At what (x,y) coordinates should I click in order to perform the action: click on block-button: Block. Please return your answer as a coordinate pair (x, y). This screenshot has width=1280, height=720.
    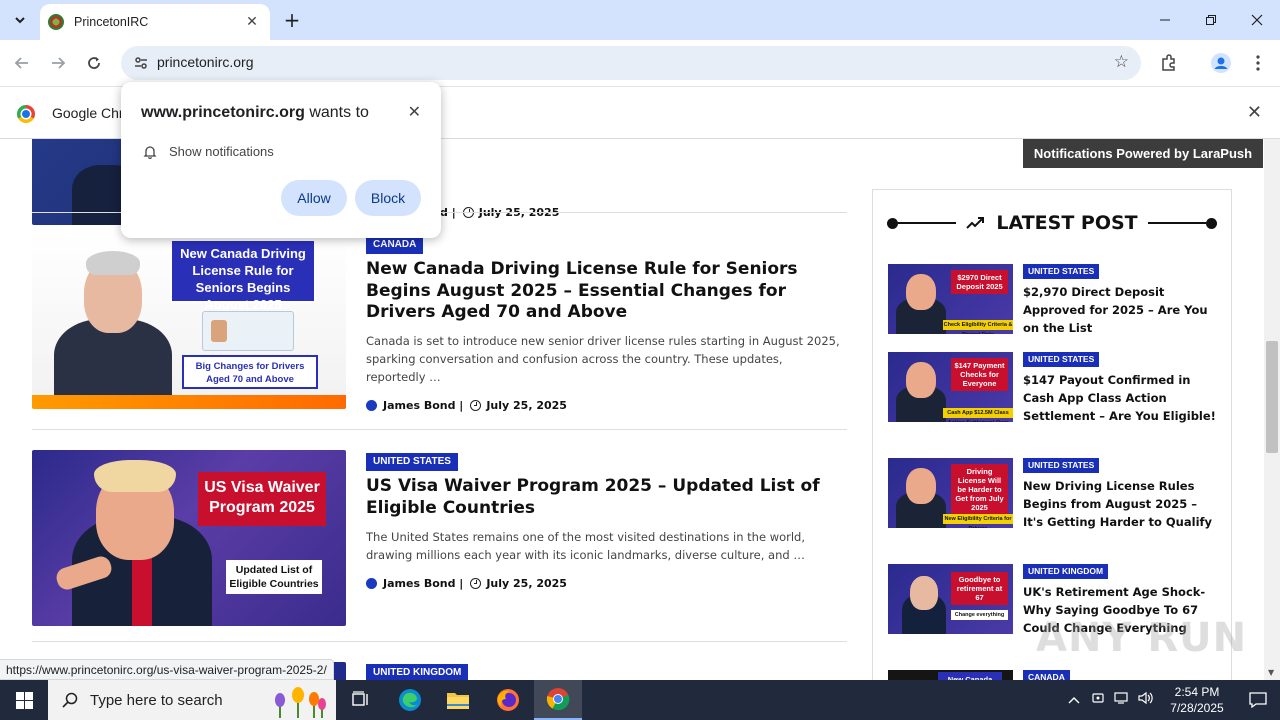
    Looking at the image, I should click on (388, 198).